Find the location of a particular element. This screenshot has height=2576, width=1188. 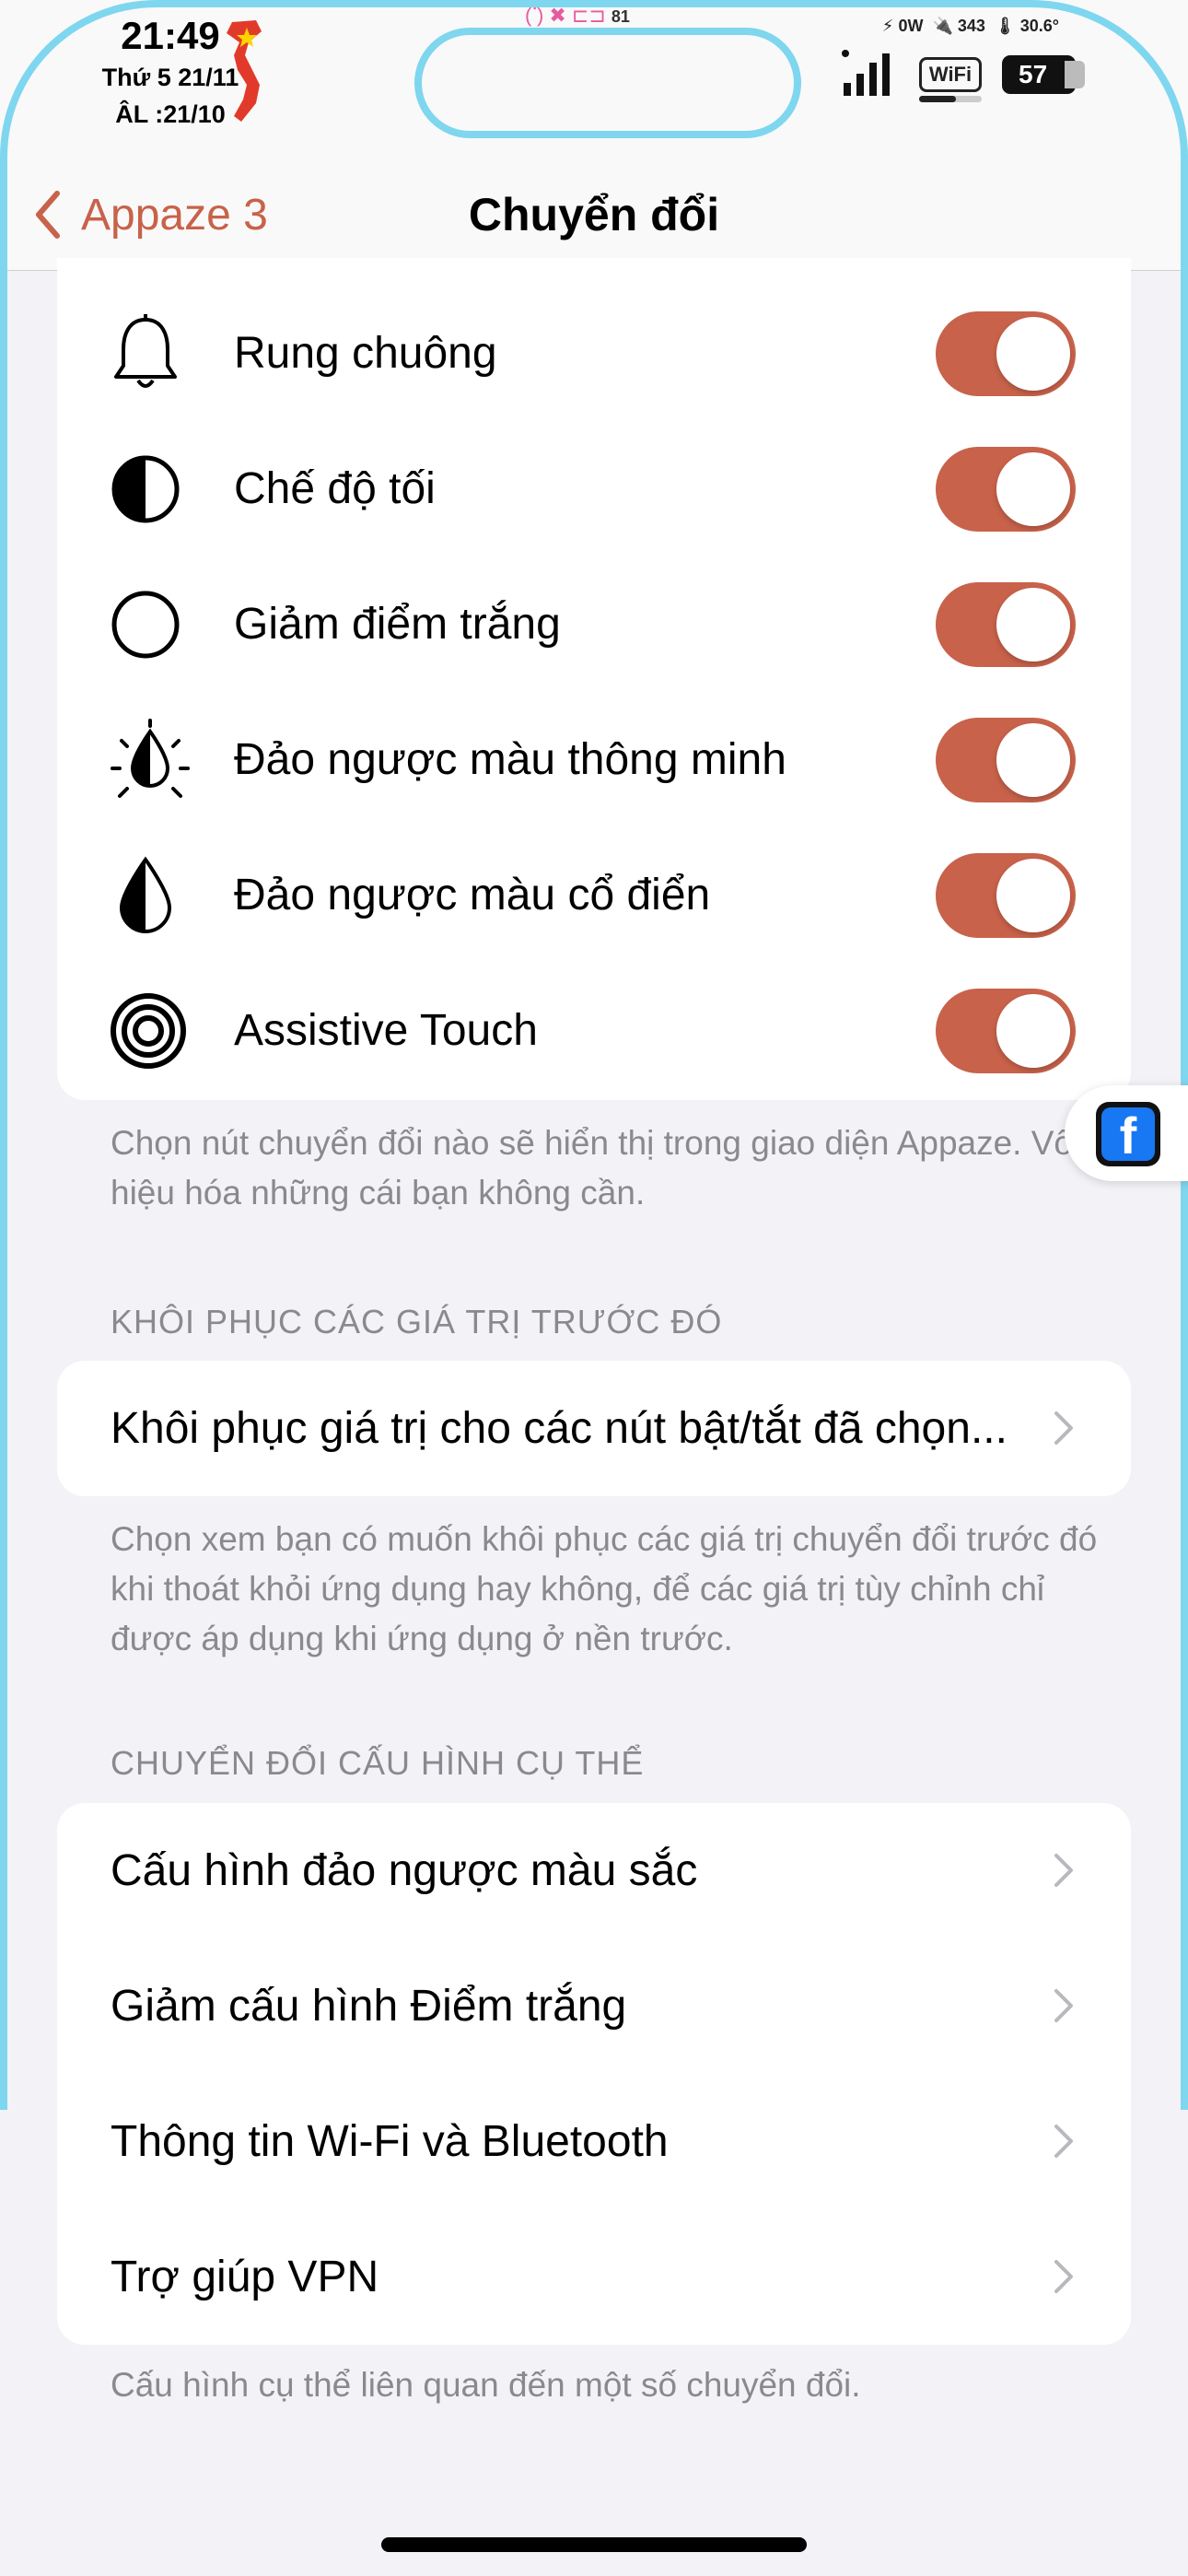

facebook-icon-glyph: f is located at coordinates (1128, 1136).